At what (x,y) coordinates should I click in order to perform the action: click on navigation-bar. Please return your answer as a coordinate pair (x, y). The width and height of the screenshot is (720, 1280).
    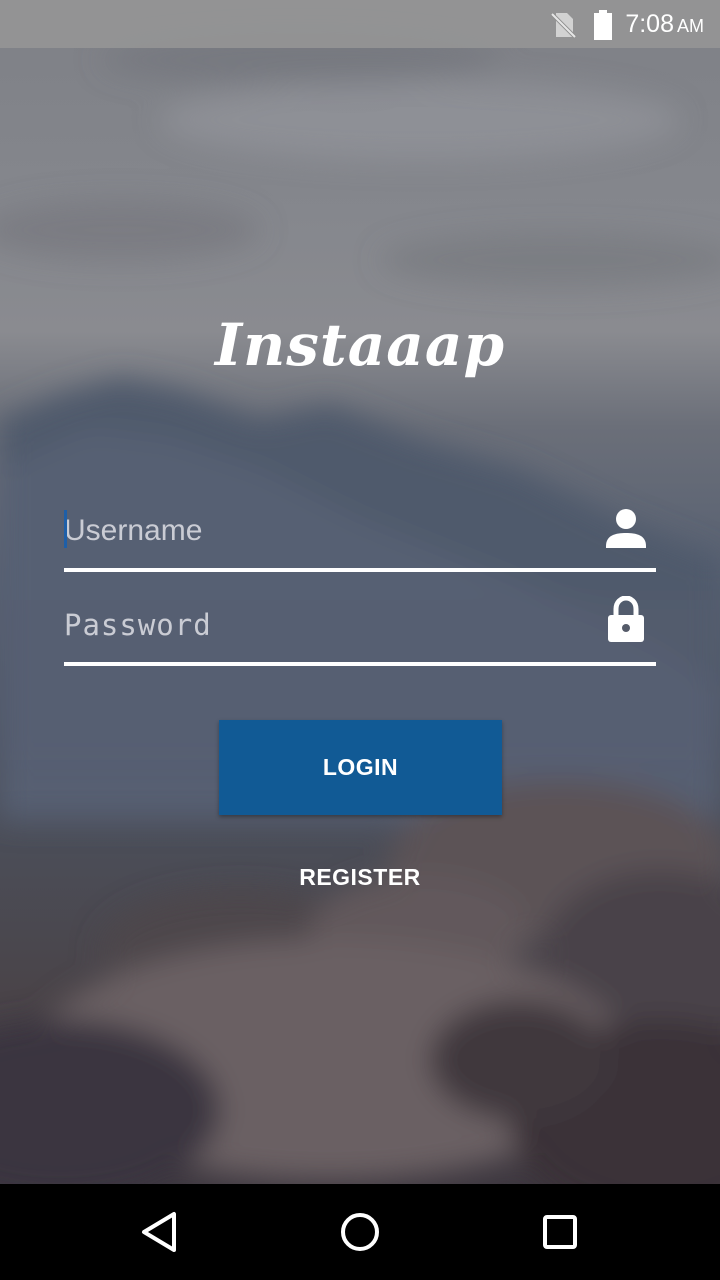
    Looking at the image, I should click on (360, 1232).